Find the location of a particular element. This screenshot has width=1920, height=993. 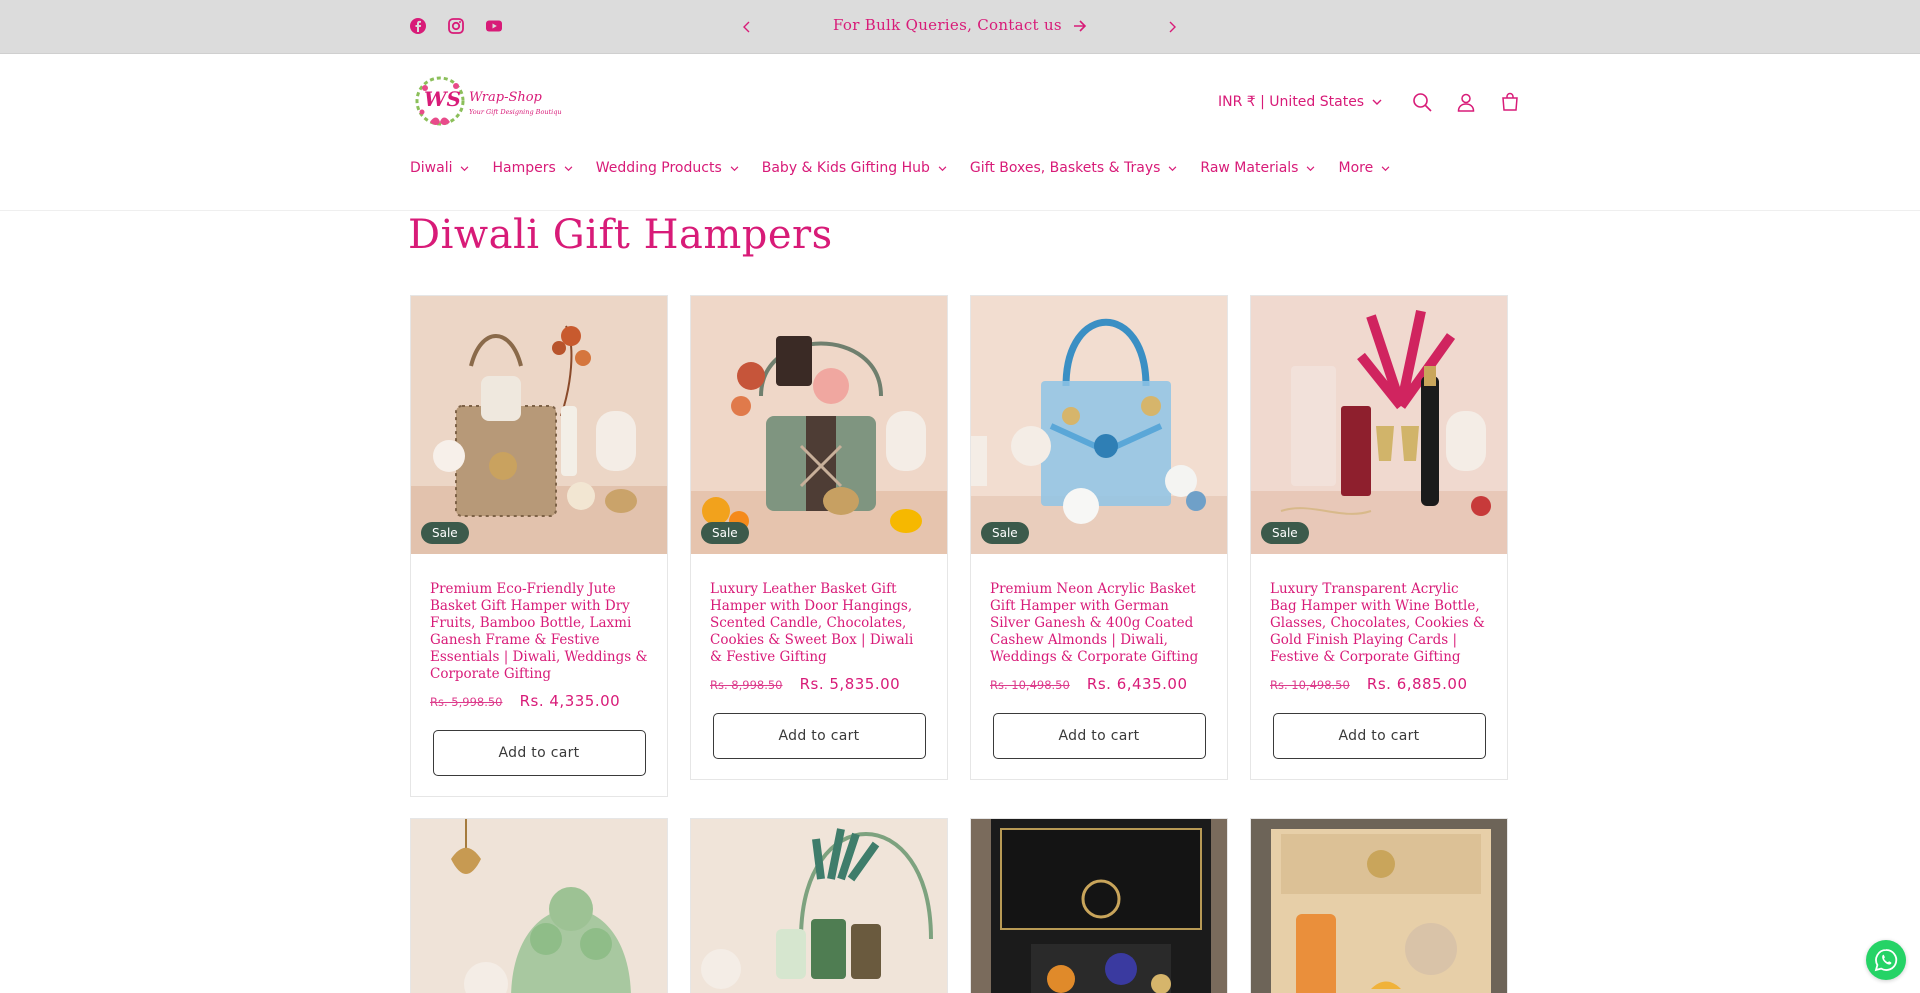

instagram-icon is located at coordinates (456, 26).